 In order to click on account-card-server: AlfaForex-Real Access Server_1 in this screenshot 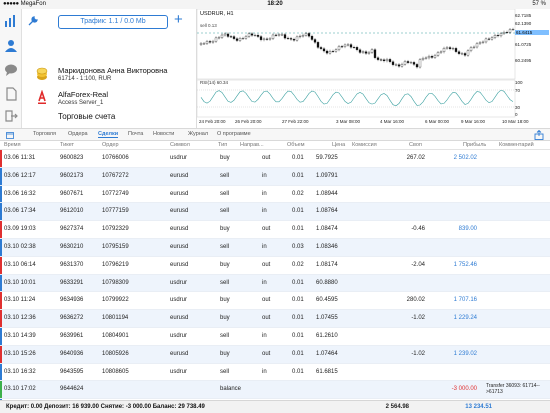, I will do `click(109, 100)`.